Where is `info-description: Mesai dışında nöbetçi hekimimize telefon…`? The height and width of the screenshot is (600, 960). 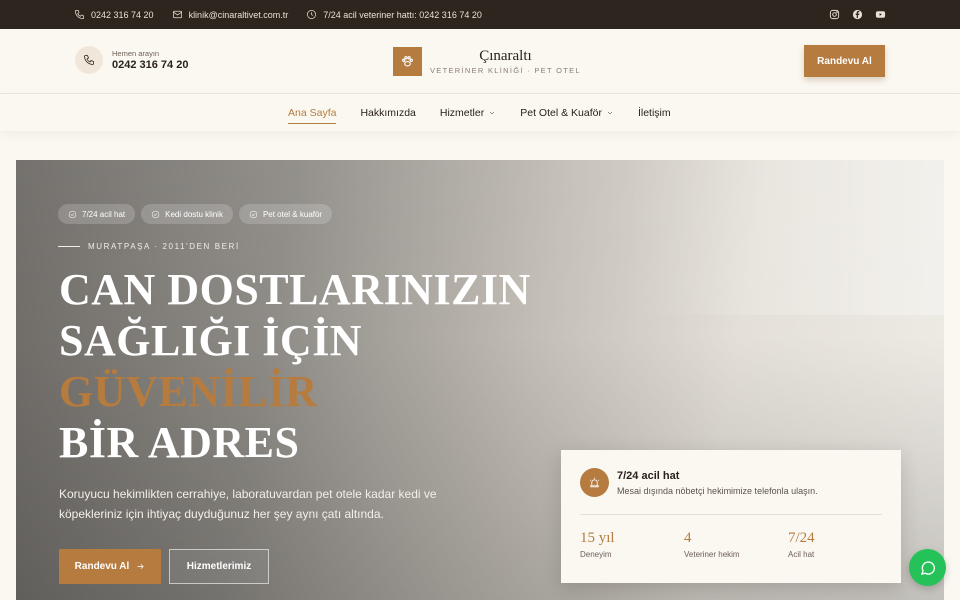 info-description: Mesai dışında nöbetçi hekimimize telefon… is located at coordinates (717, 491).